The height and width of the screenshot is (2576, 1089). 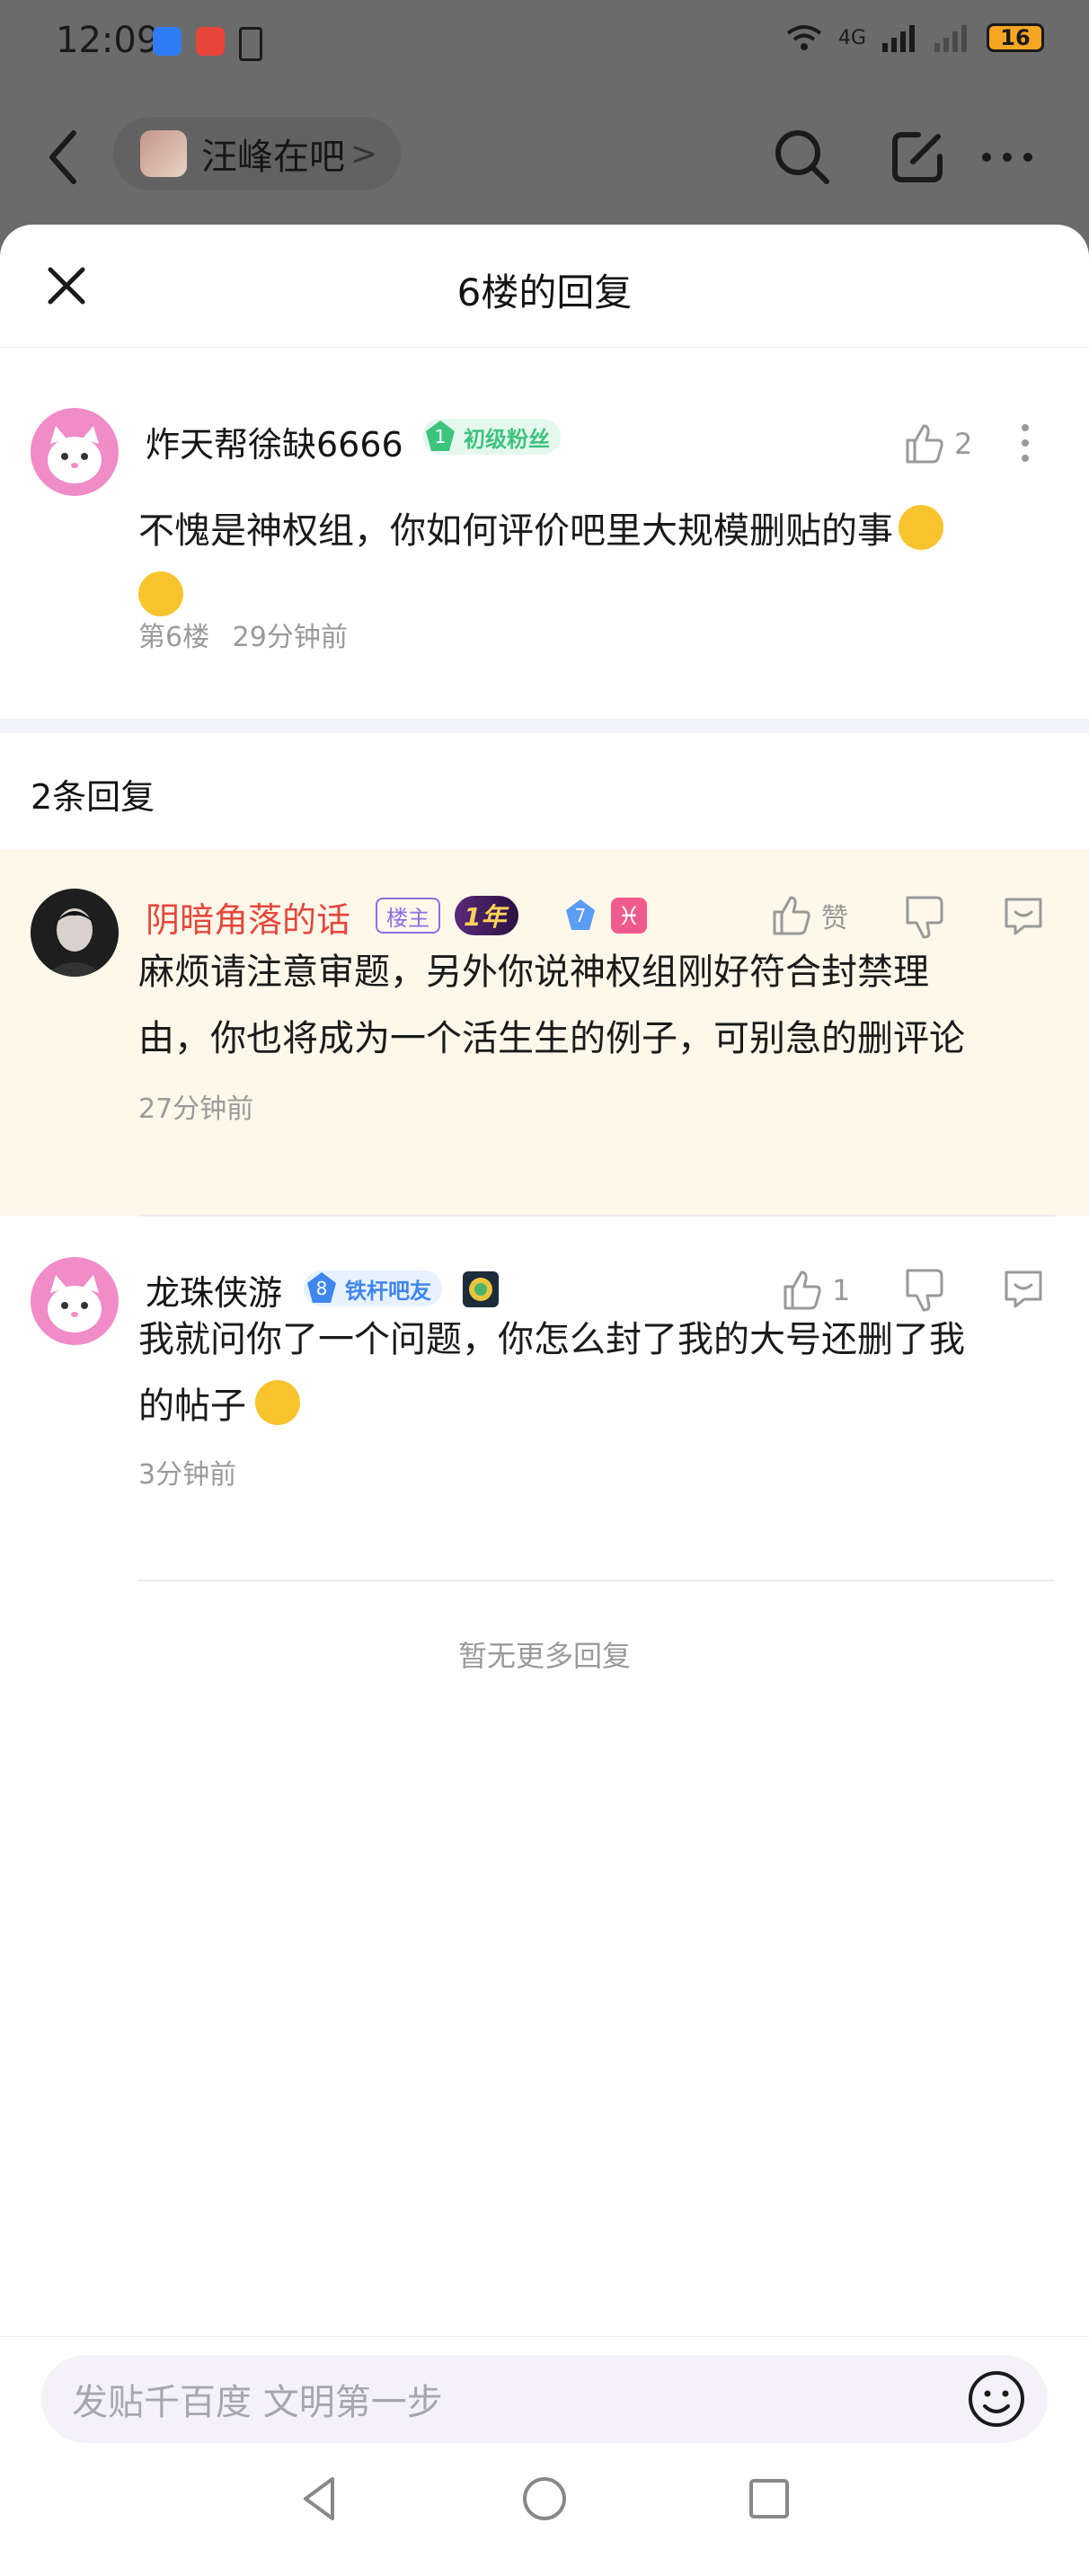 What do you see at coordinates (551, 1038) in the screenshot?
I see `reply-text-line: 由，你也将成为一个活生生的例子，可别急的删评论` at bounding box center [551, 1038].